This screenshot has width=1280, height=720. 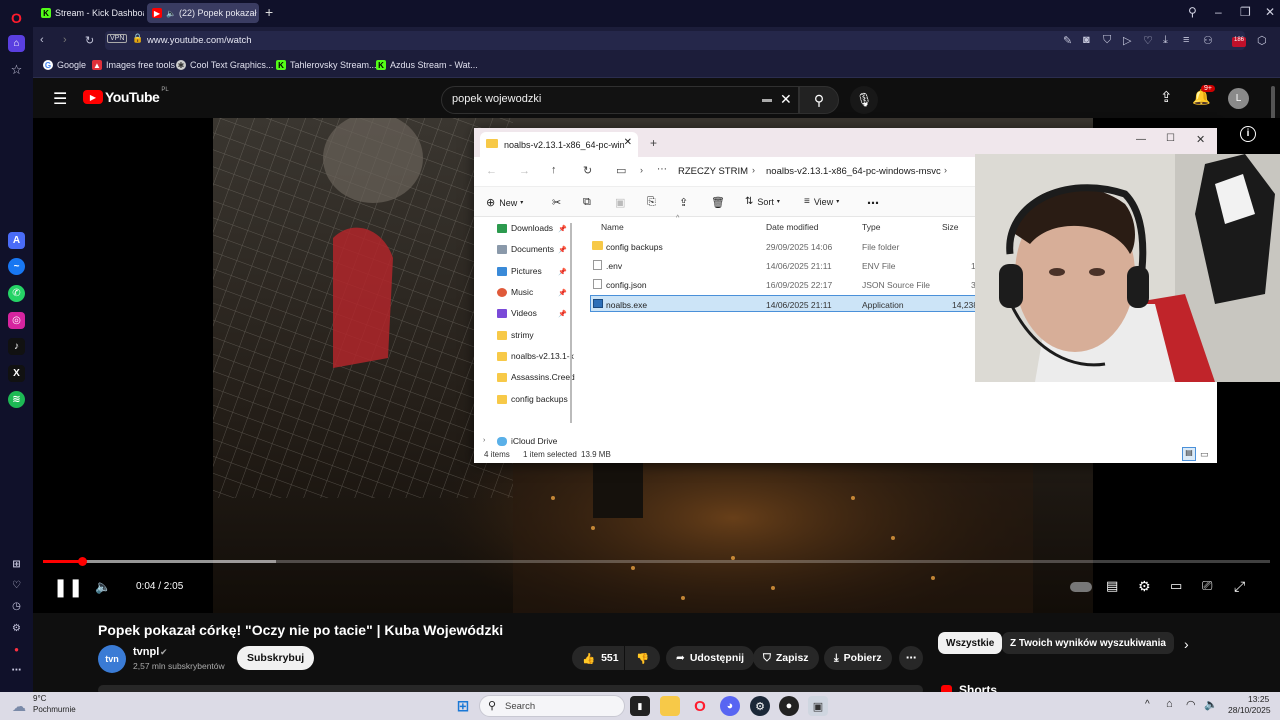 I want to click on discord-icon: ◕, so click(x=730, y=706).